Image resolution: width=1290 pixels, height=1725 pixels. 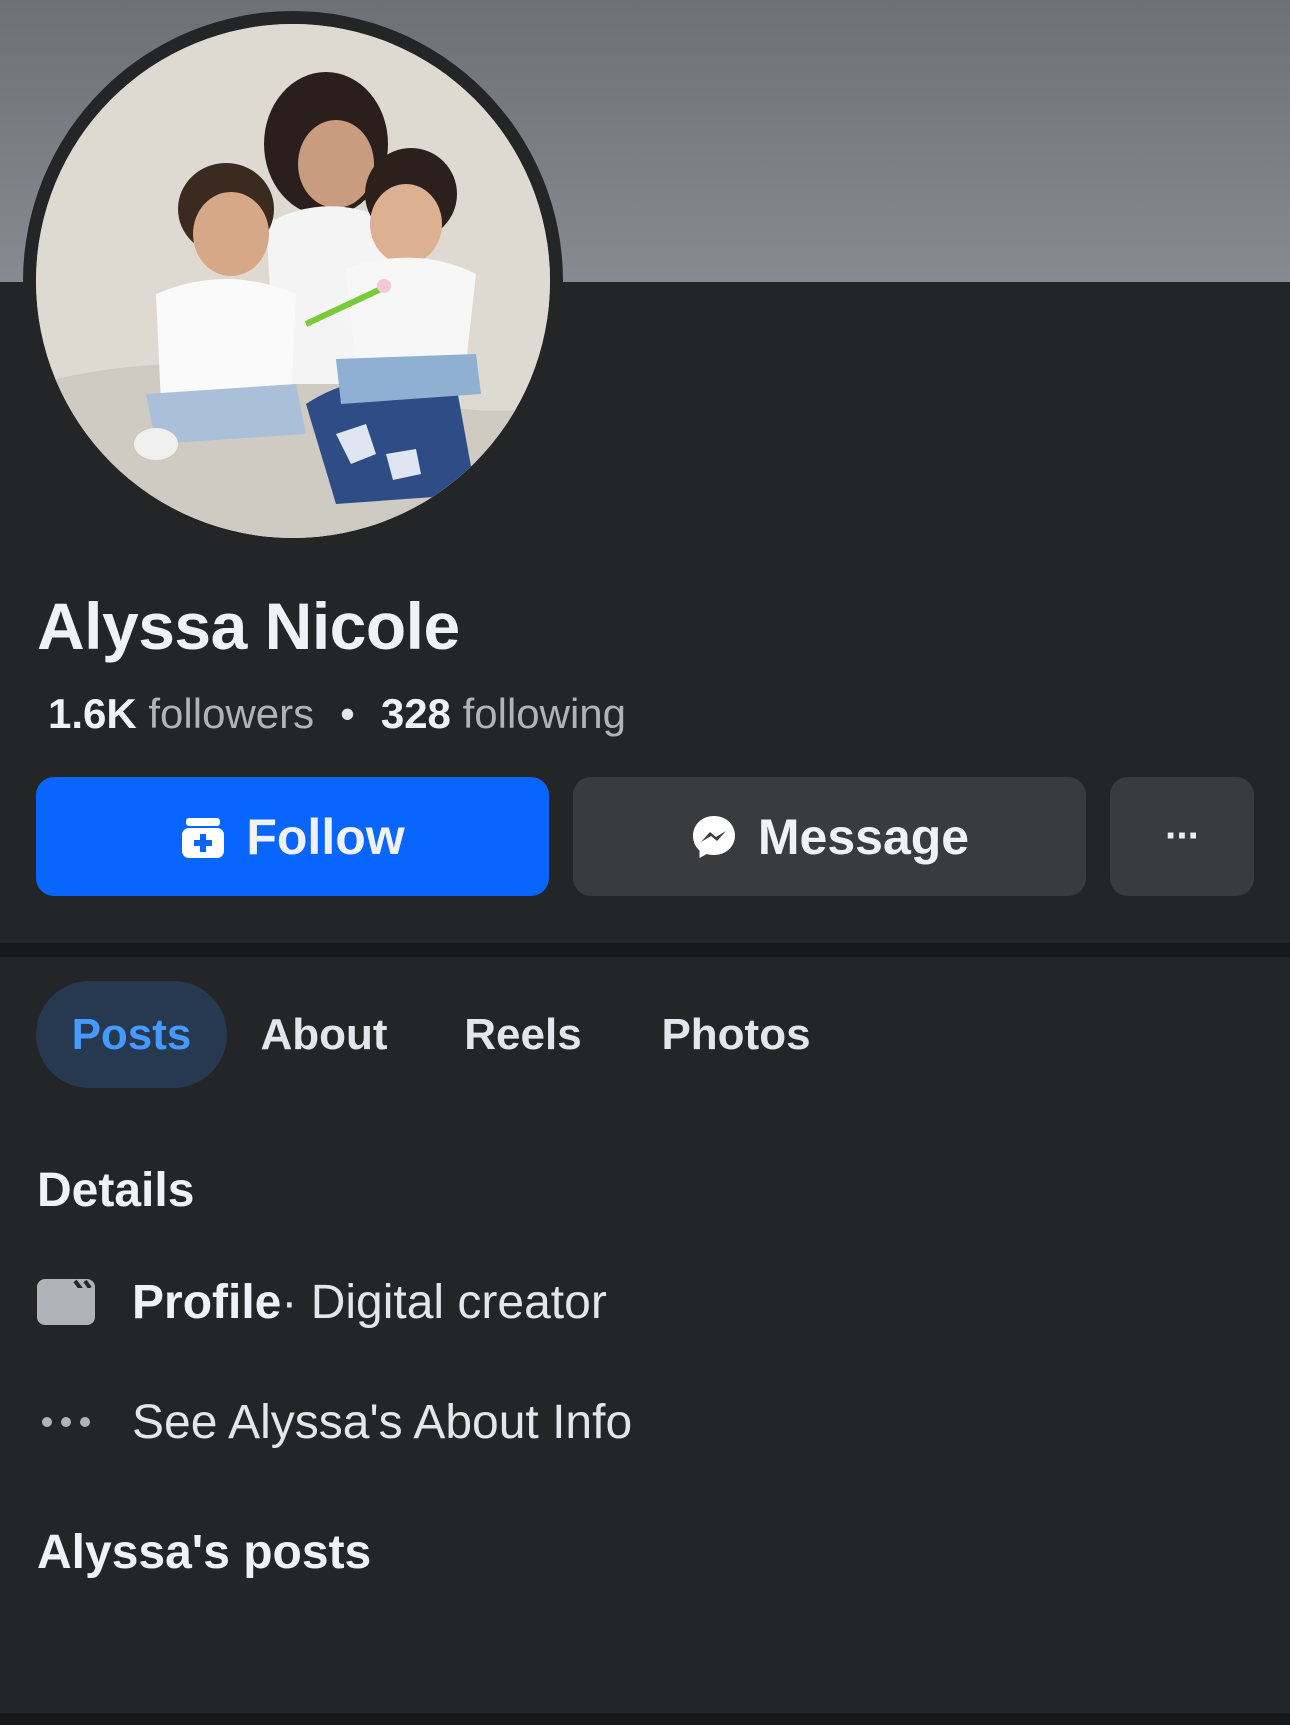 What do you see at coordinates (131, 1034) in the screenshot?
I see `tab-posts: Posts` at bounding box center [131, 1034].